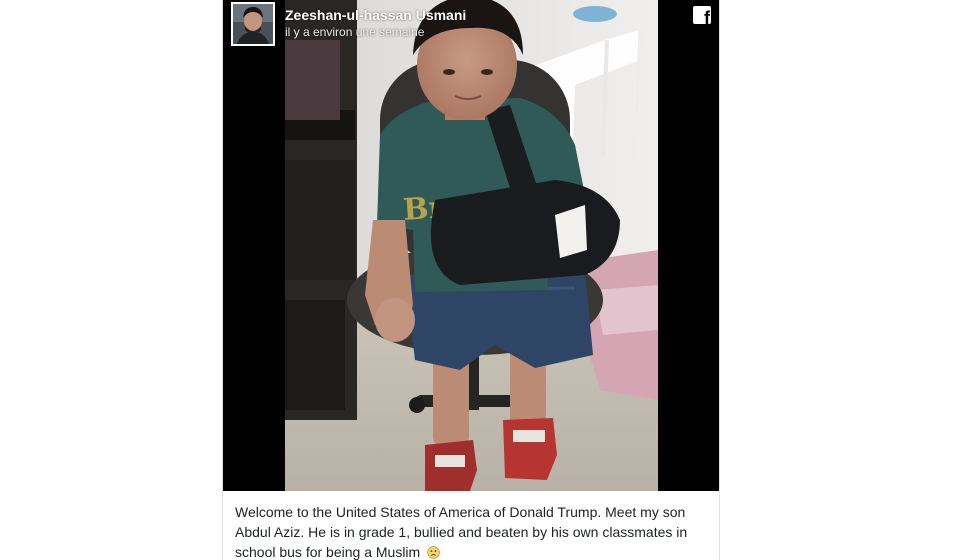  What do you see at coordinates (707, 16) in the screenshot?
I see `facebook-f-glyph: f` at bounding box center [707, 16].